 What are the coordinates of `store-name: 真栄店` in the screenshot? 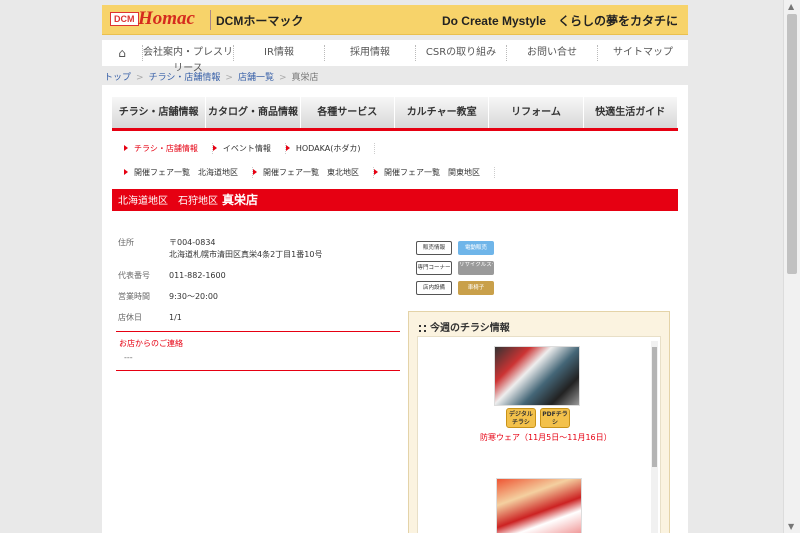 It's located at (240, 200).